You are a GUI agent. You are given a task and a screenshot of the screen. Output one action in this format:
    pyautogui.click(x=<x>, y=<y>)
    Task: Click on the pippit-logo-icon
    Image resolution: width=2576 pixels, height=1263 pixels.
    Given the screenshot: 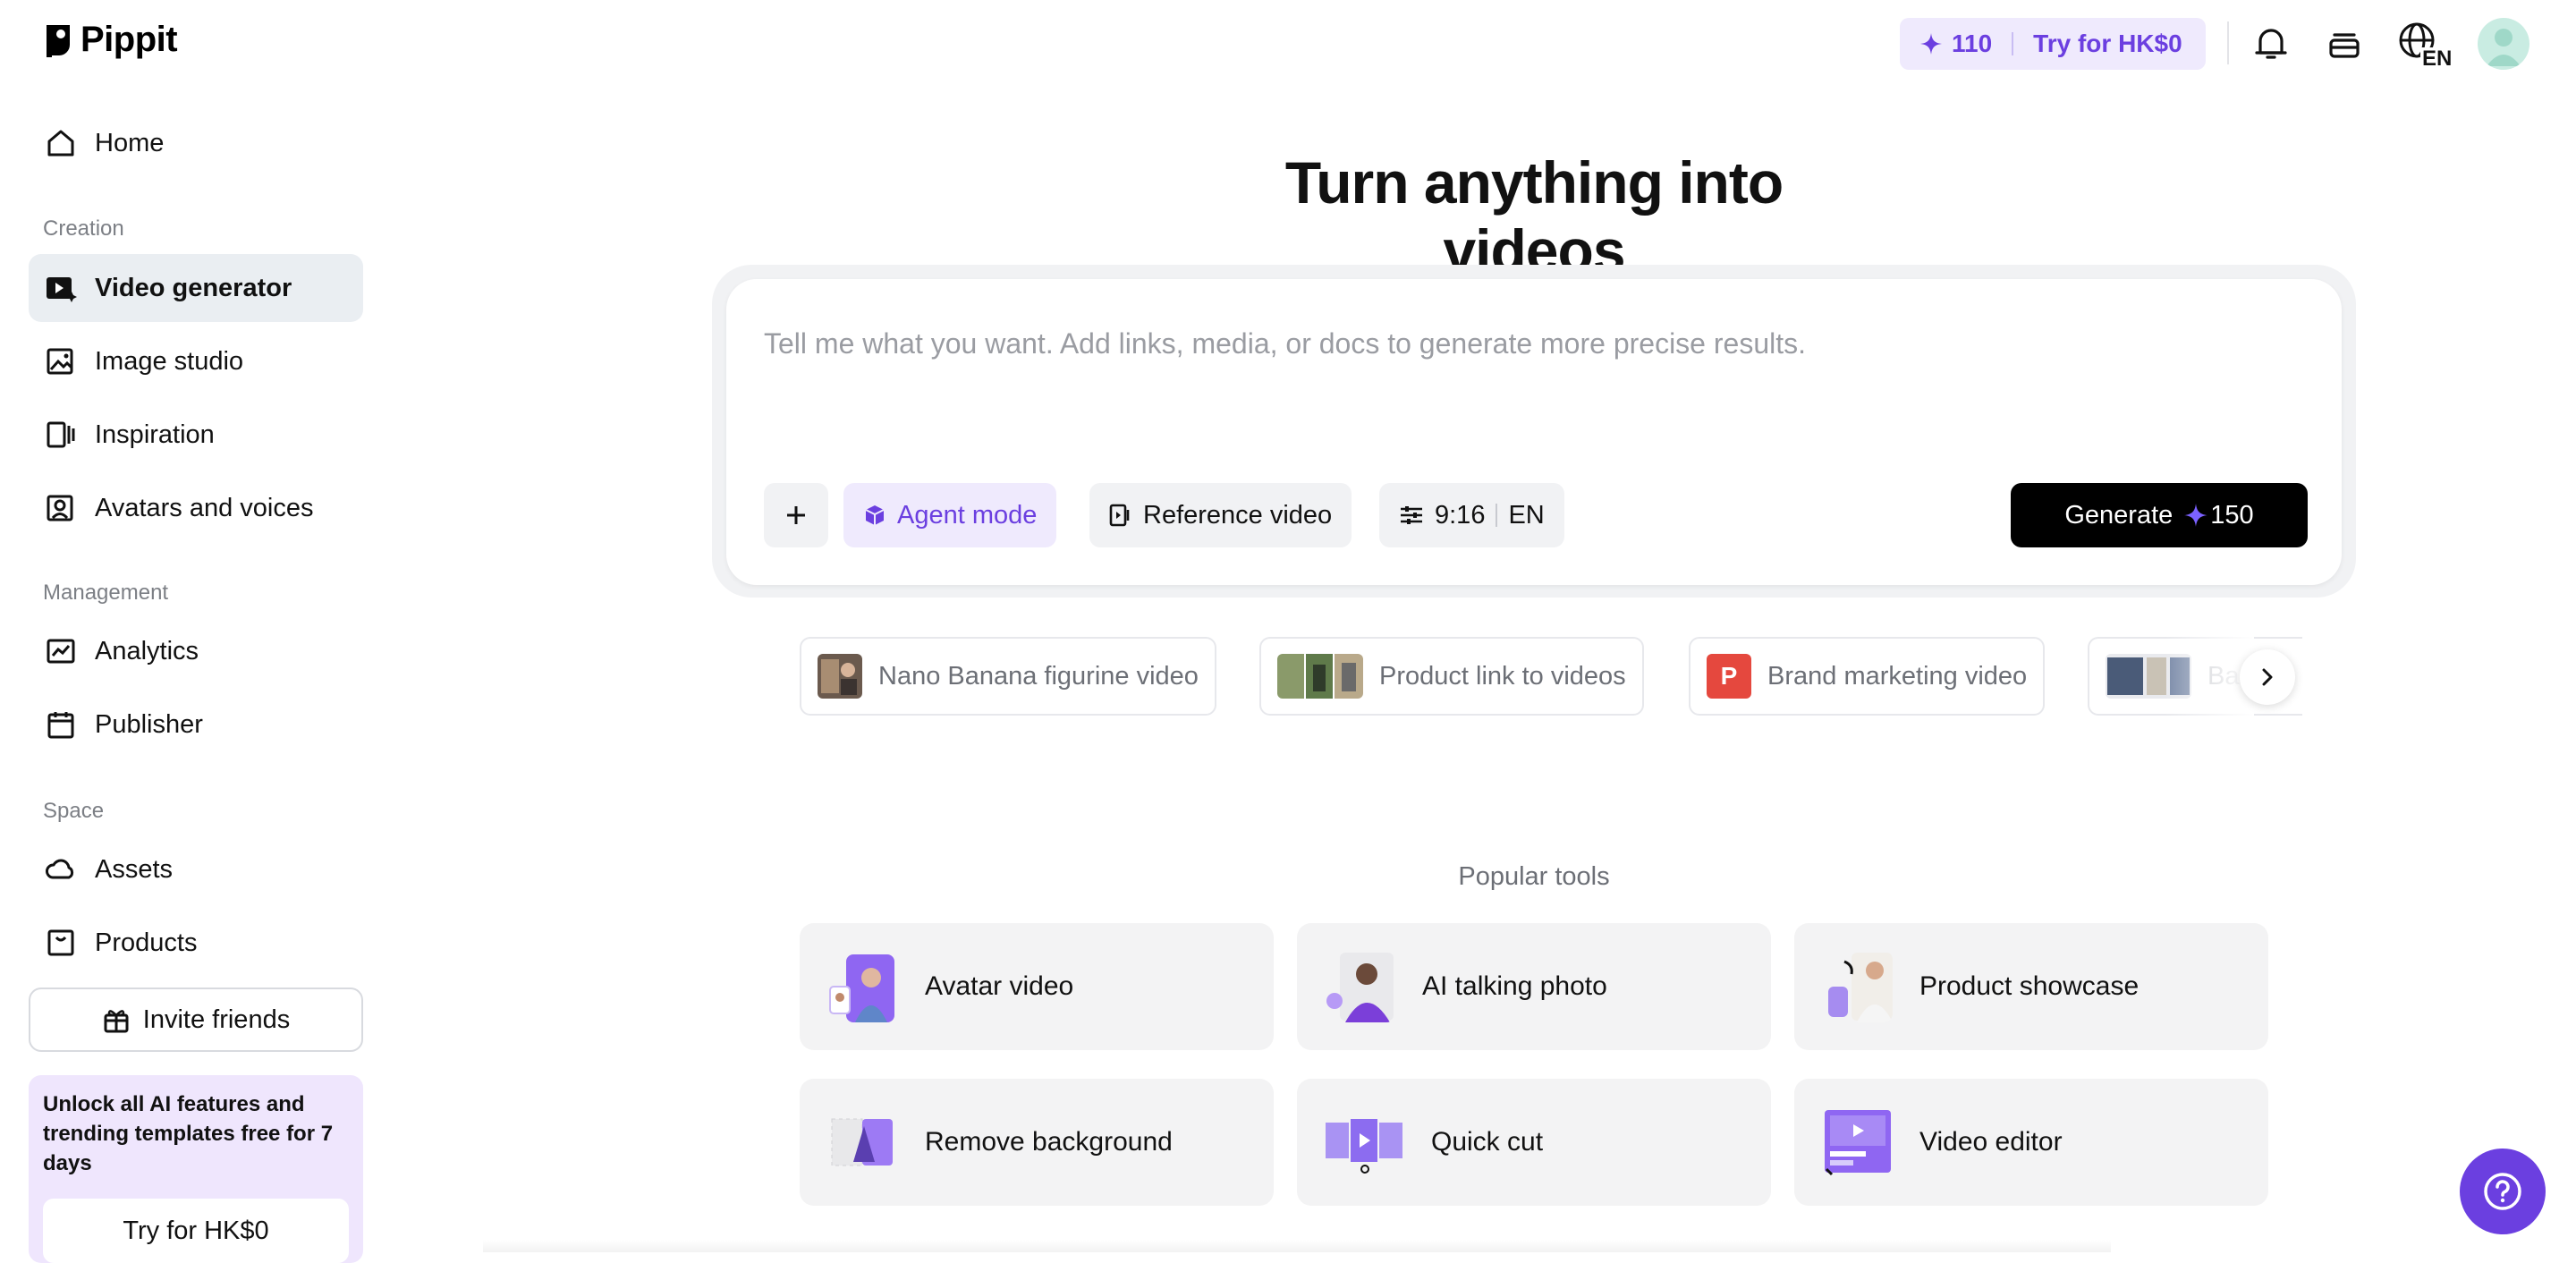 What is the action you would take?
    pyautogui.click(x=58, y=40)
    